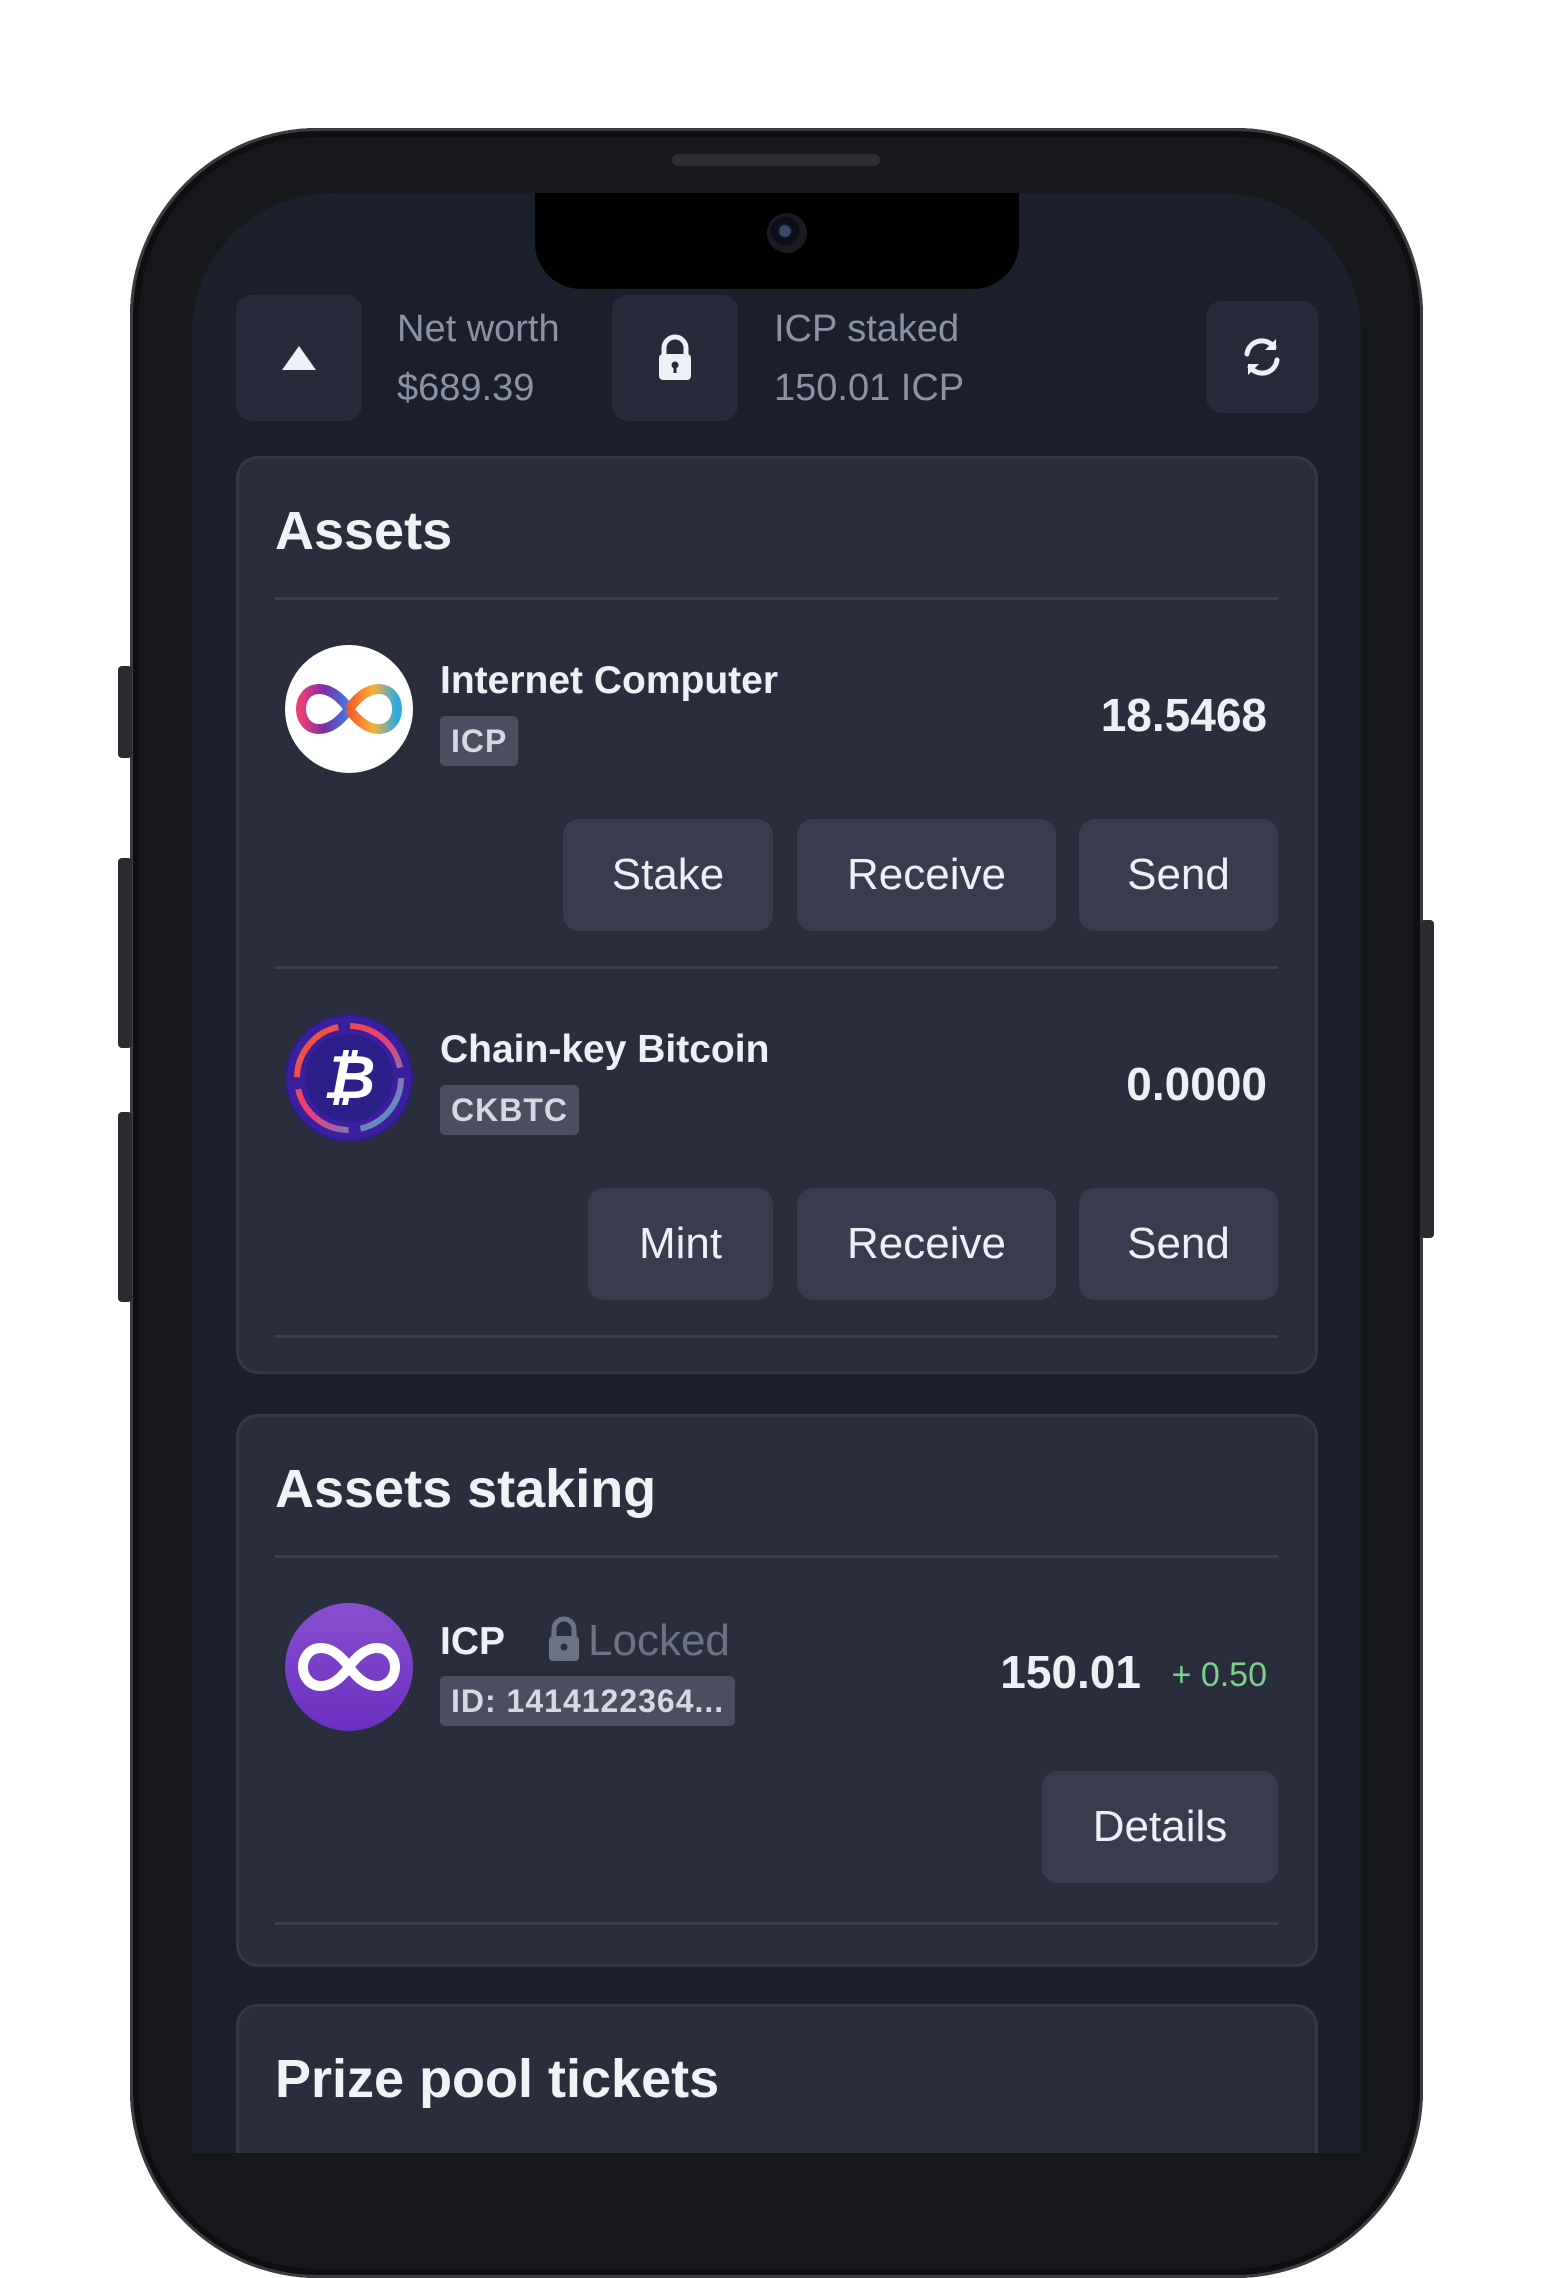 Image resolution: width=1560 pixels, height=2278 pixels. I want to click on asset-name: Internet Computer, so click(609, 680).